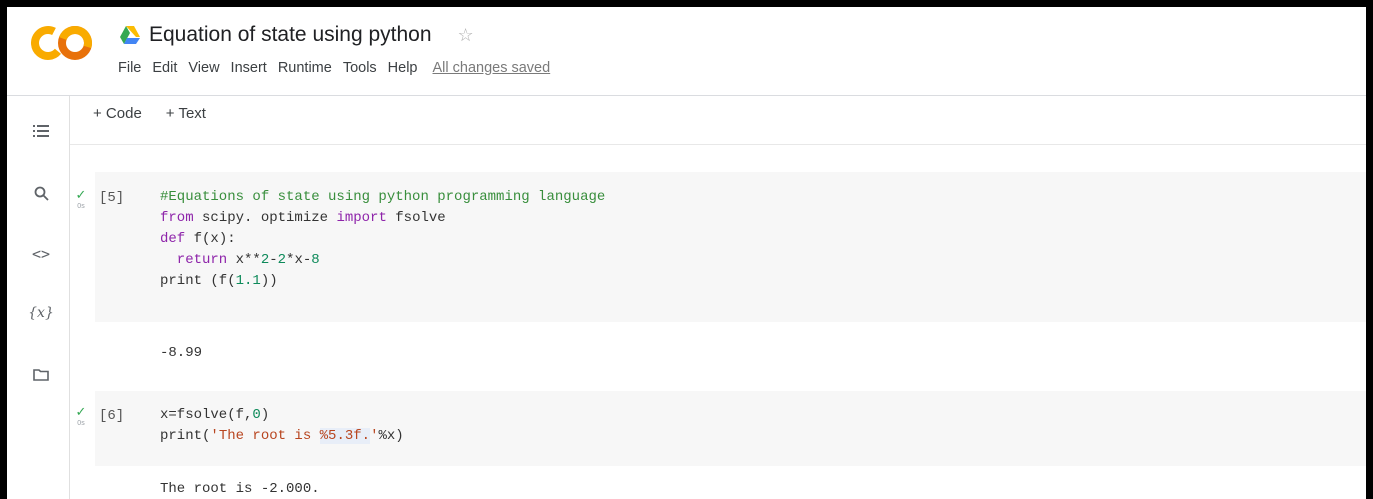 The width and height of the screenshot is (1373, 499). Describe the element at coordinates (305, 68) in the screenshot. I see `menu-runtime: Runtime` at that location.